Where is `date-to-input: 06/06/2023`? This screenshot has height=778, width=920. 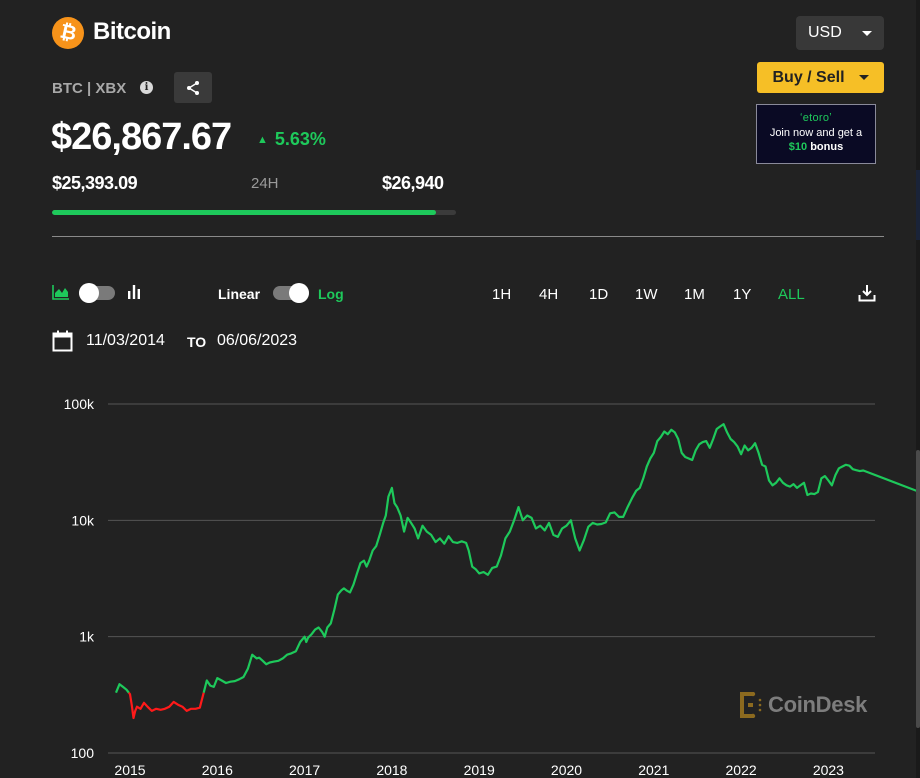
date-to-input: 06/06/2023 is located at coordinates (263, 341).